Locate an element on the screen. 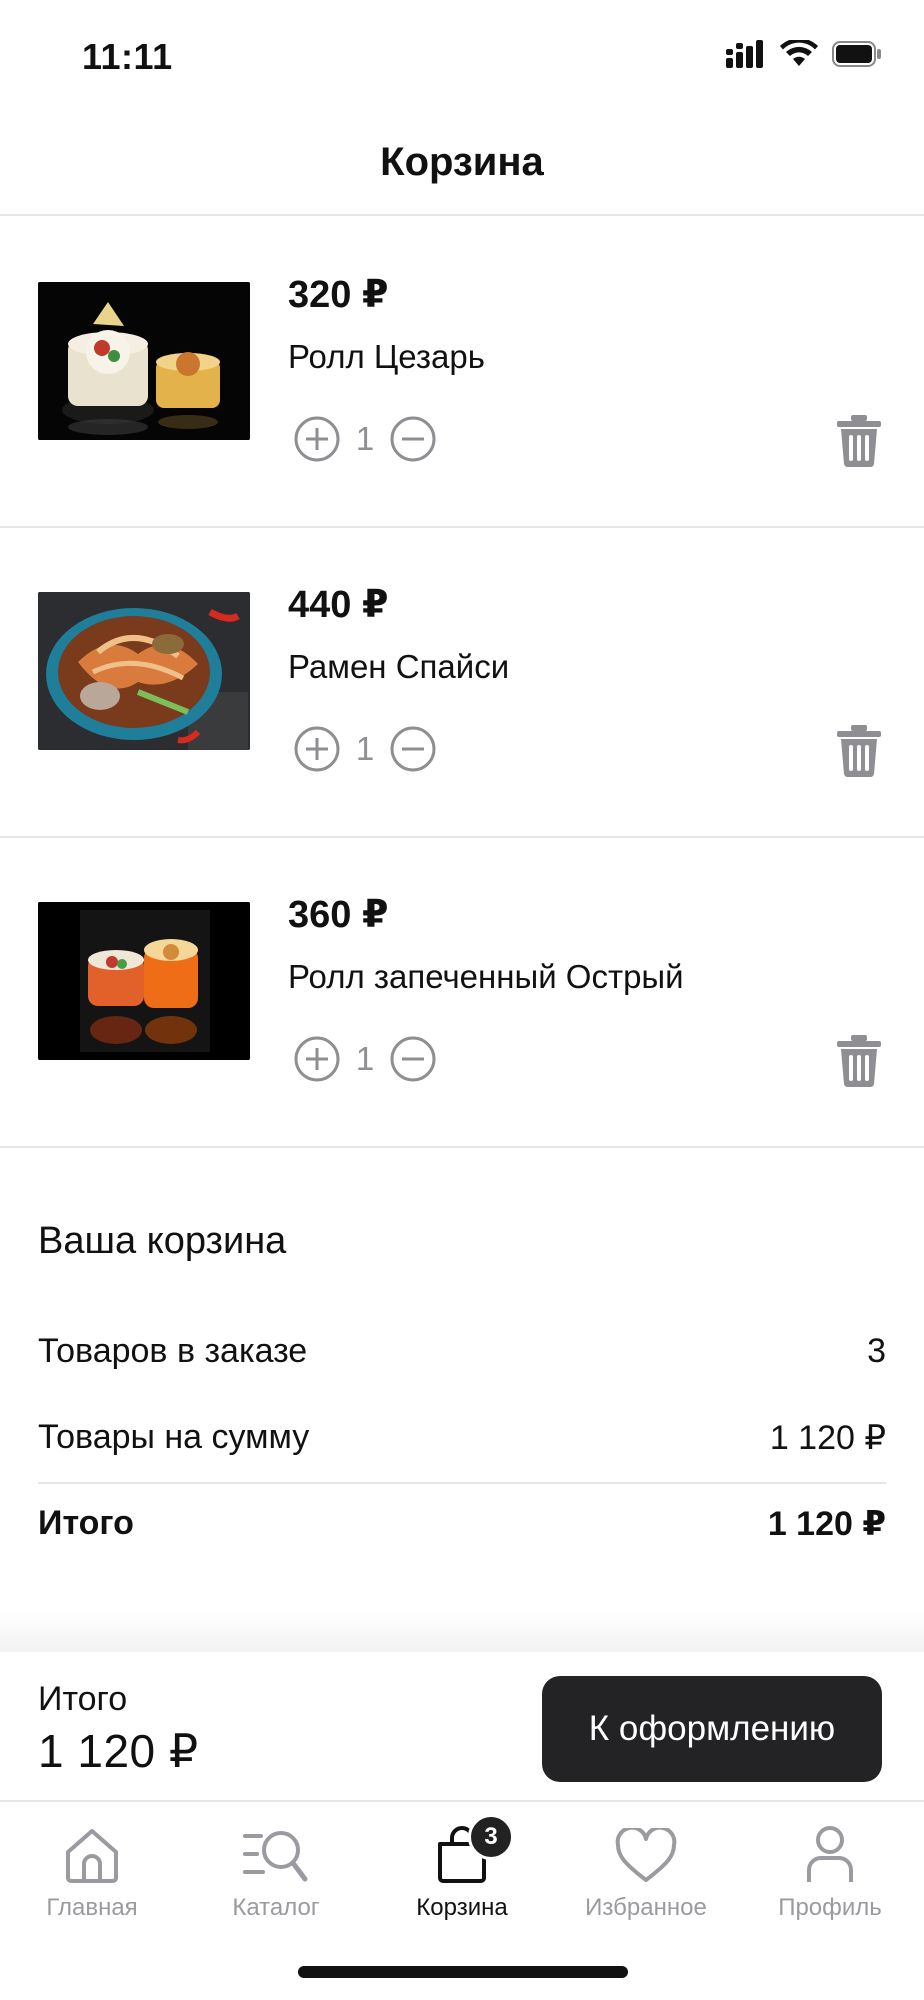 The image size is (924, 2000). tab-label: Главная is located at coordinates (92, 1907).